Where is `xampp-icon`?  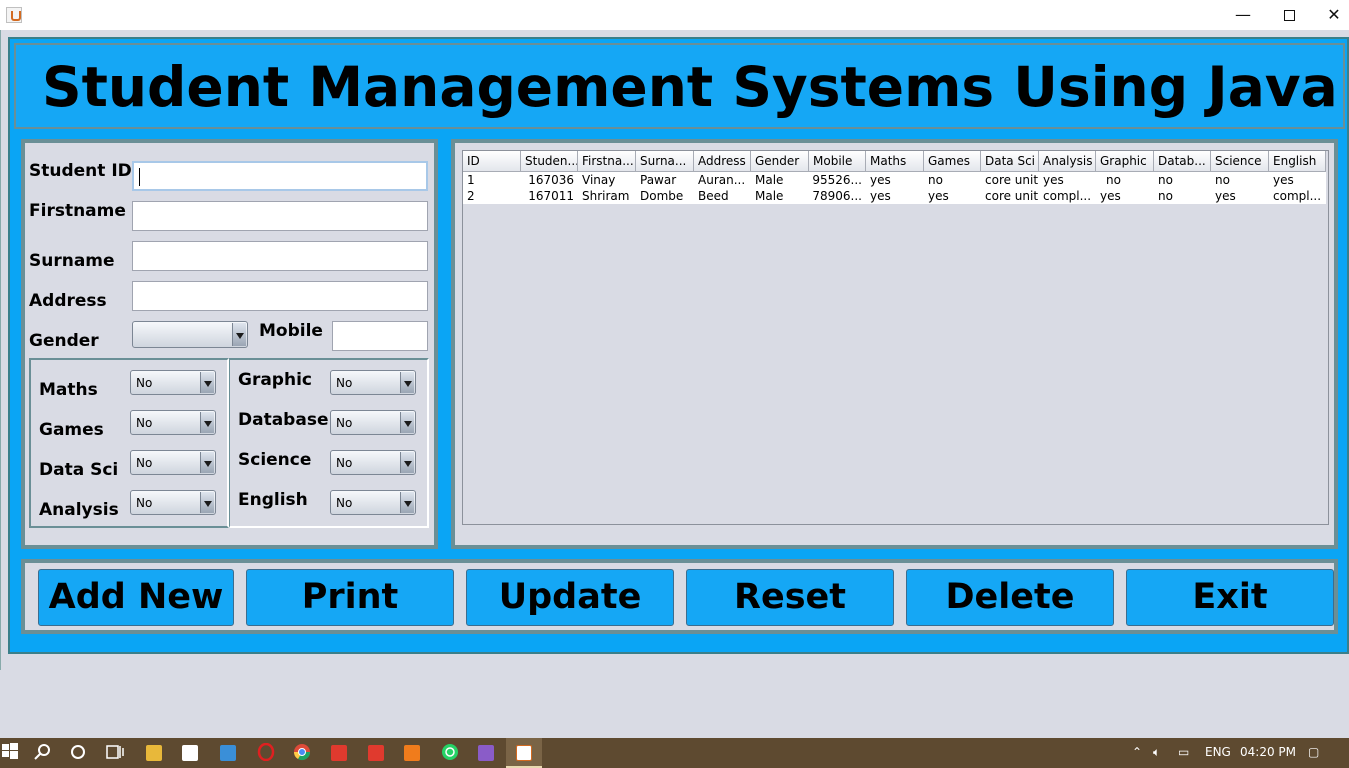 xampp-icon is located at coordinates (412, 753).